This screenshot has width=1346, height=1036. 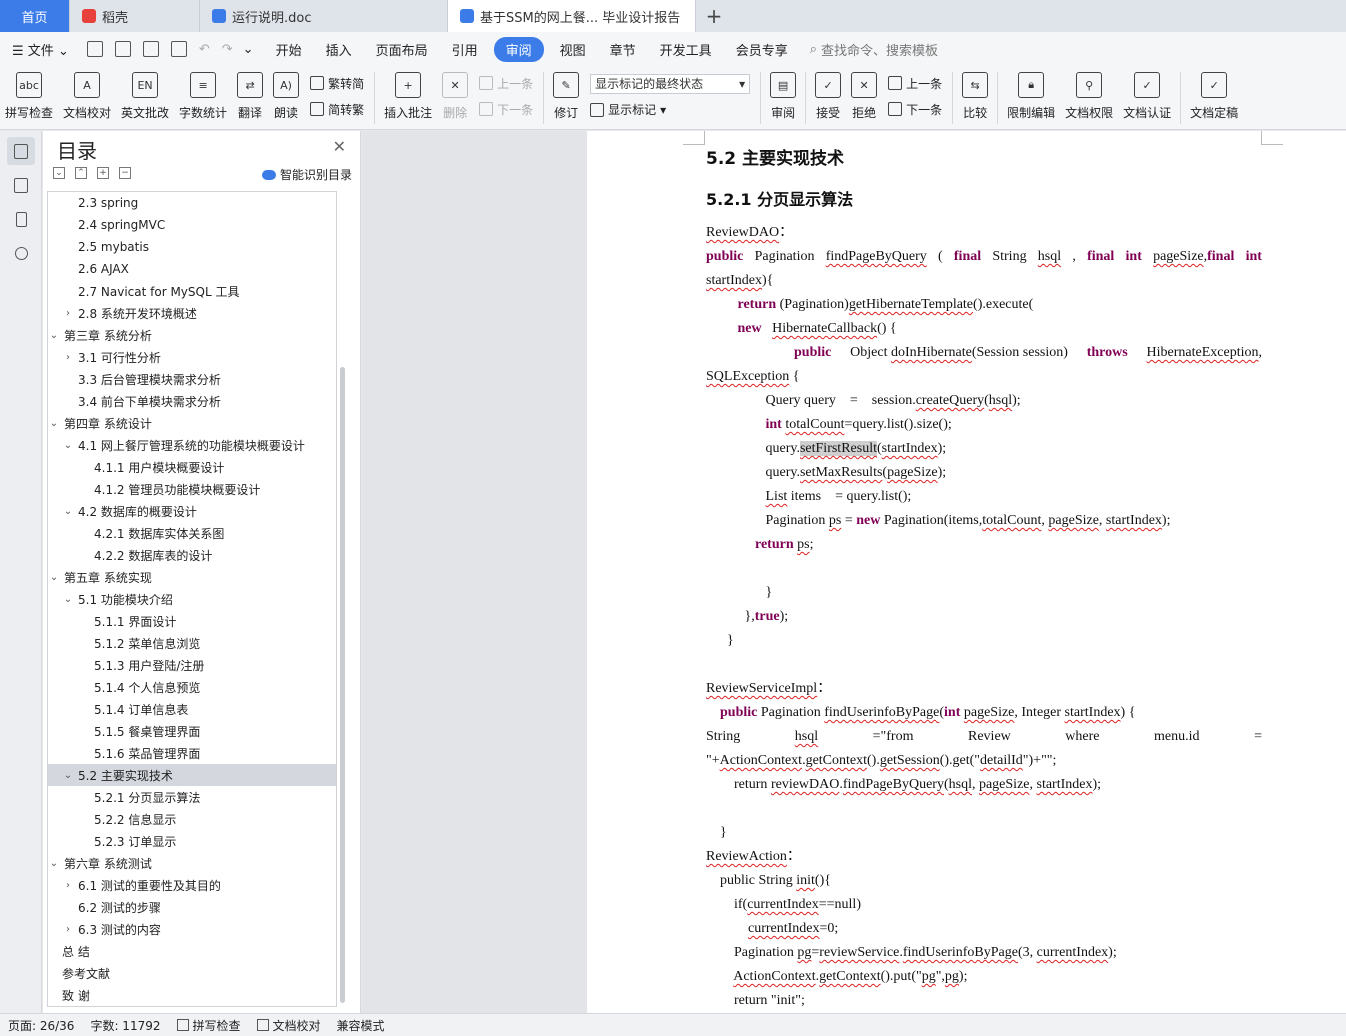 What do you see at coordinates (192, 929) in the screenshot?
I see `toc-item: › 6.3 测试的内容` at bounding box center [192, 929].